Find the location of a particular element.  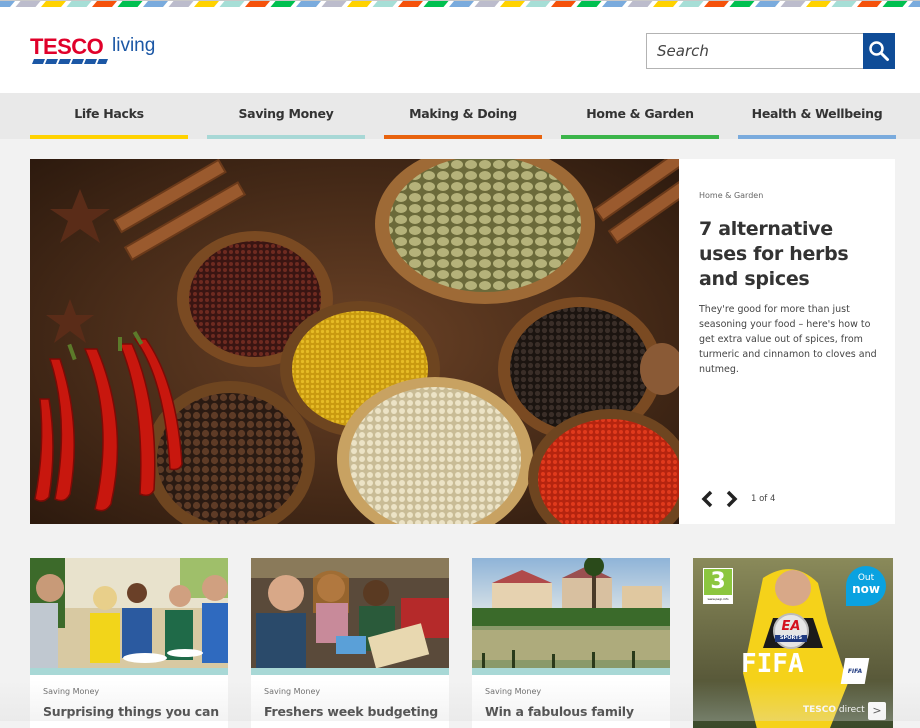

nav-item-health-wellbeing: Health & Wellbeing is located at coordinates (817, 116).